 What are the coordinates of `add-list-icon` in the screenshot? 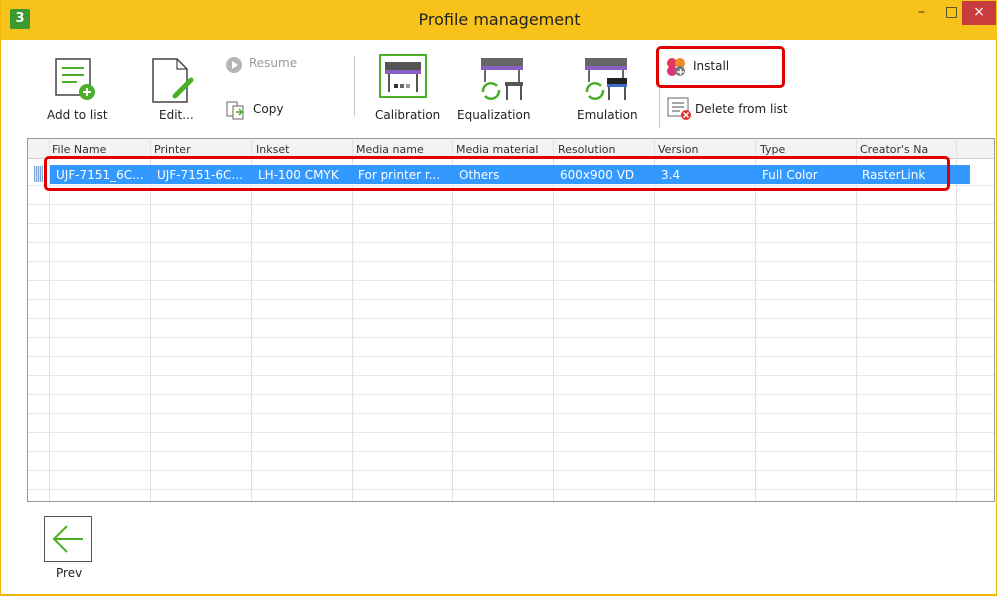 It's located at (75, 79).